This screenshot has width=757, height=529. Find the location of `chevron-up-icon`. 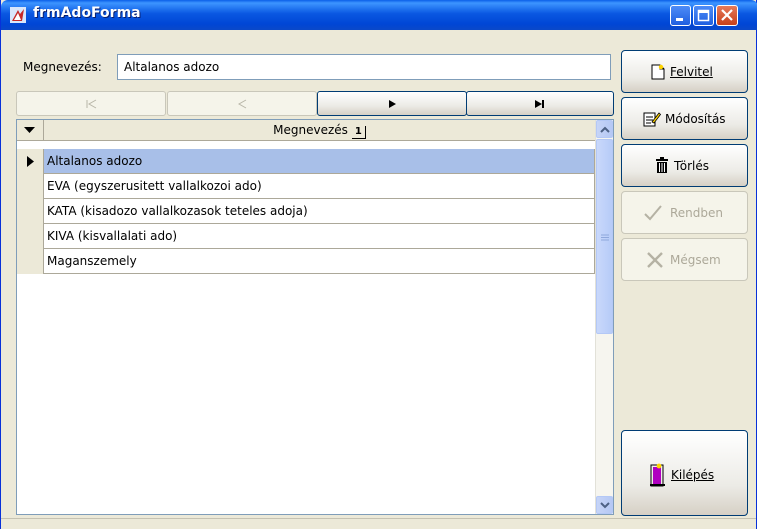

chevron-up-icon is located at coordinates (605, 129).